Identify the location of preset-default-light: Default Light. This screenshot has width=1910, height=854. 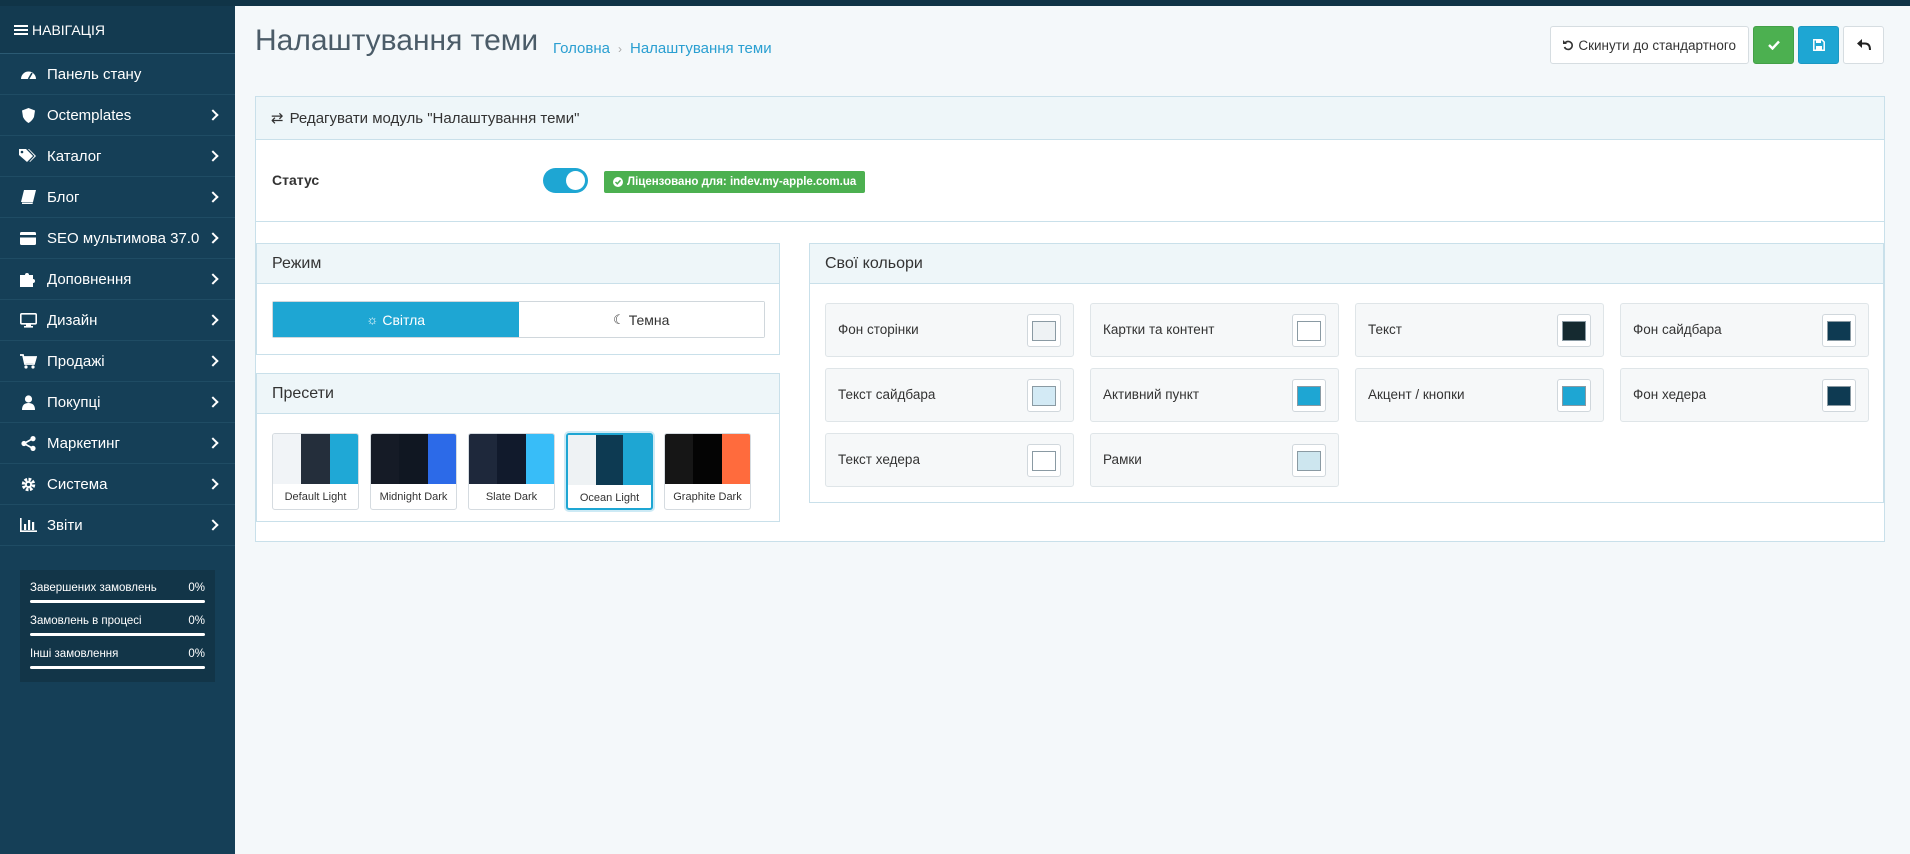
(315, 471).